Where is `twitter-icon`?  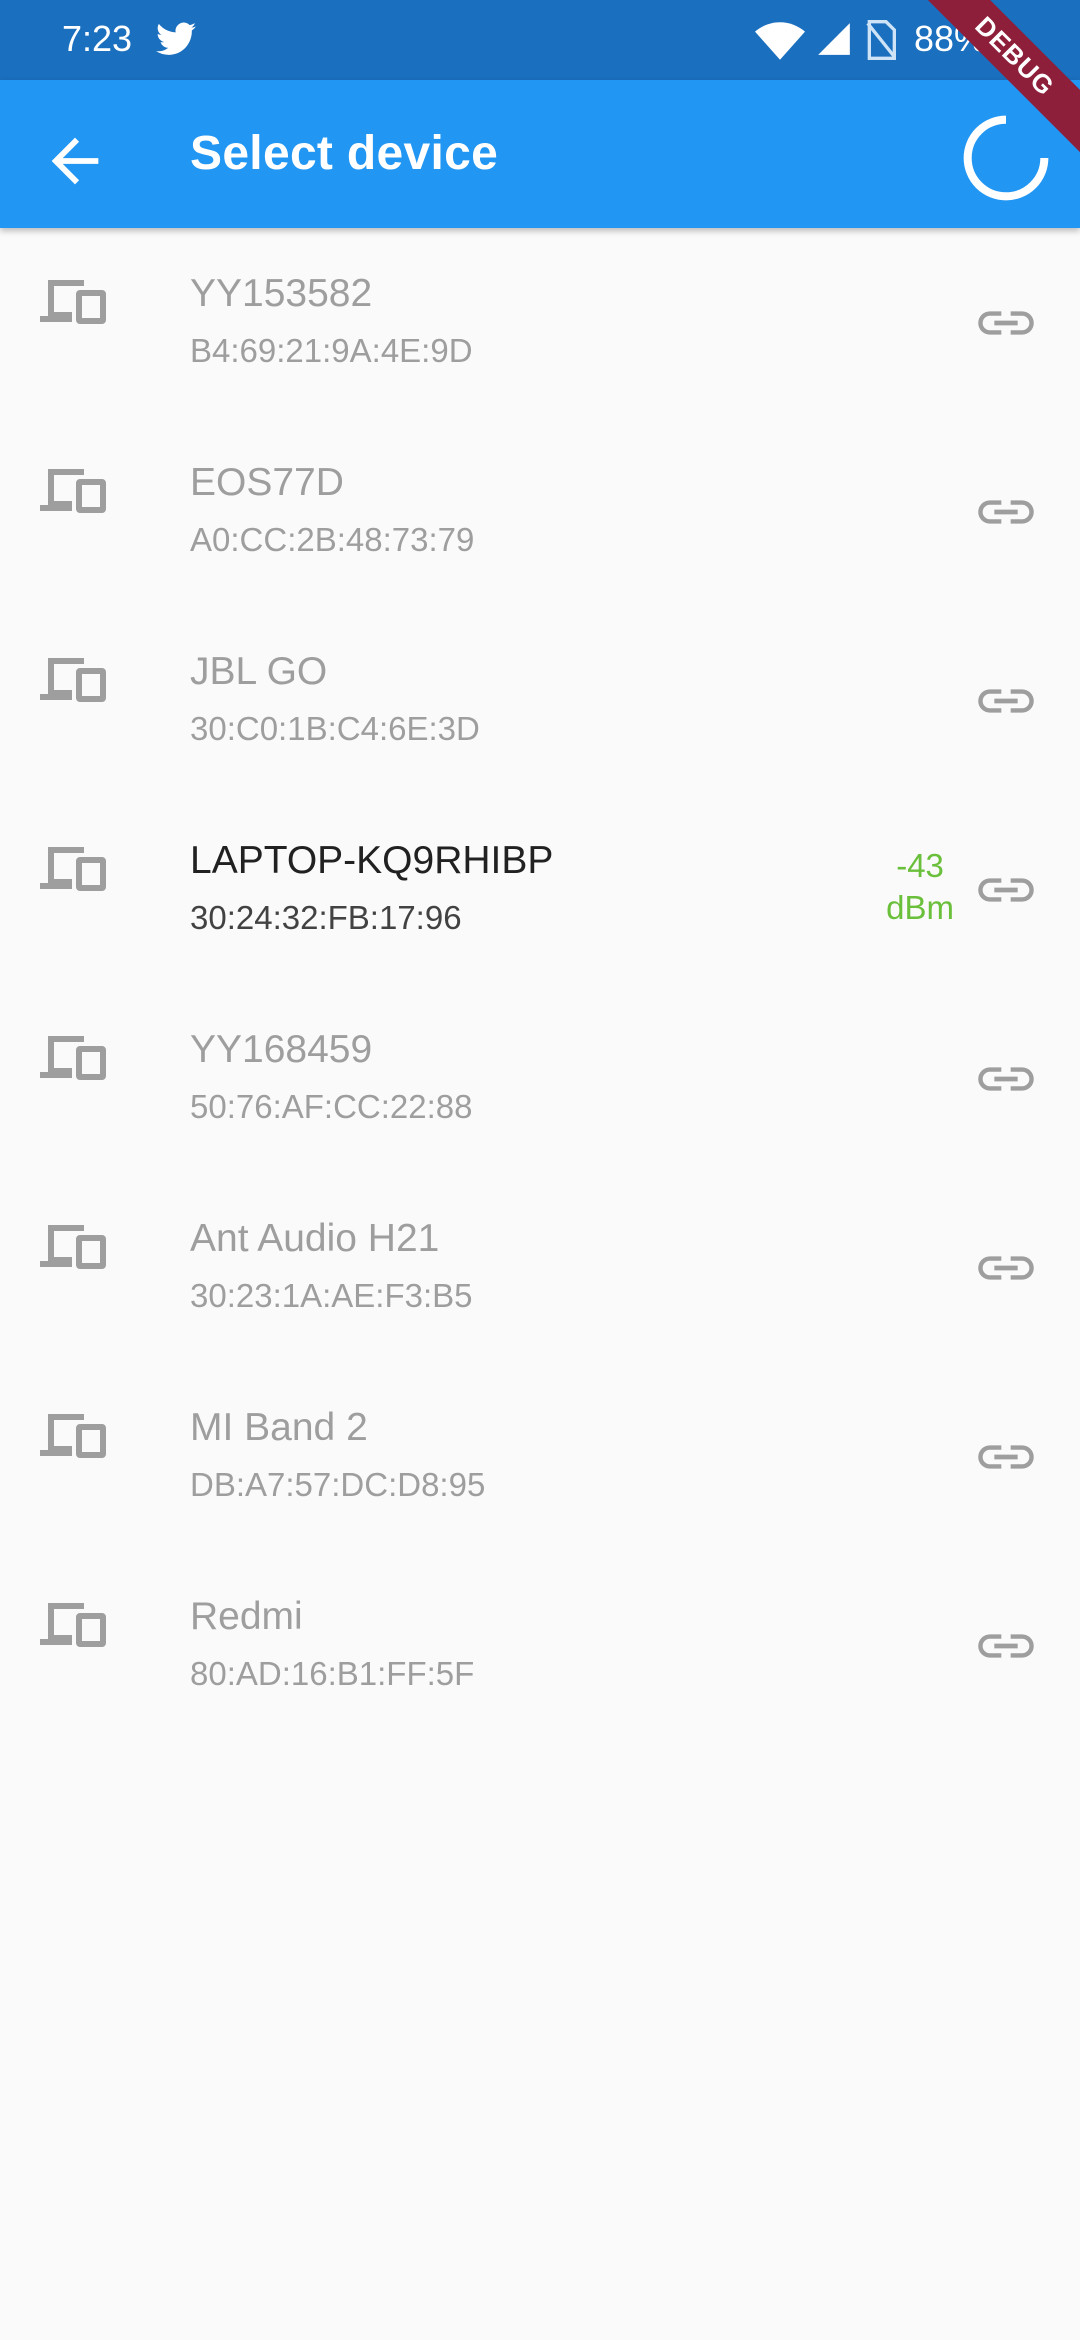
twitter-icon is located at coordinates (176, 38).